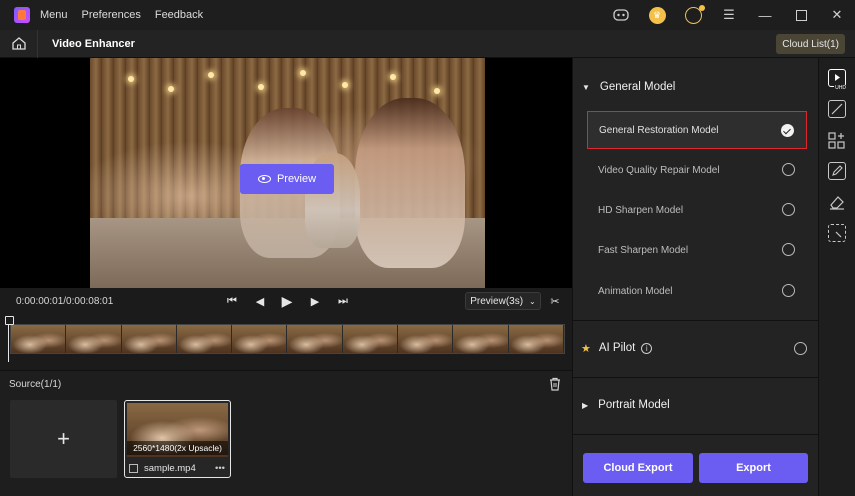 The image size is (855, 496). I want to click on cloud-list-button: Cloud List(1), so click(810, 44).